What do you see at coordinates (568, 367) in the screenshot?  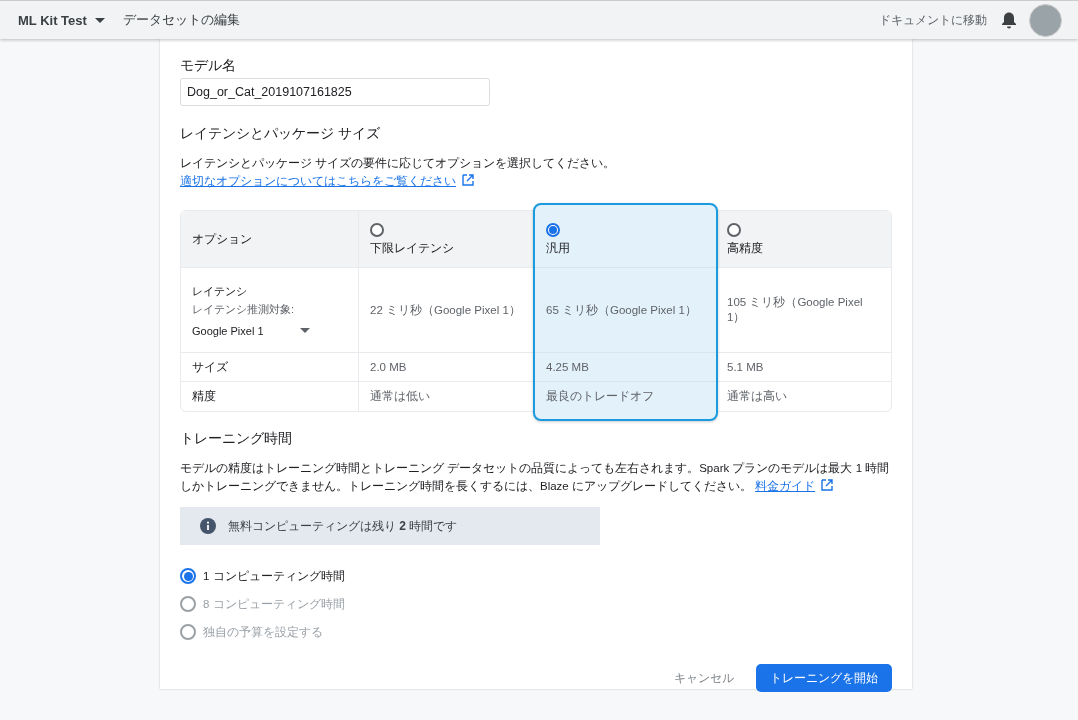 I see `table-cell-text: 4.25 MB` at bounding box center [568, 367].